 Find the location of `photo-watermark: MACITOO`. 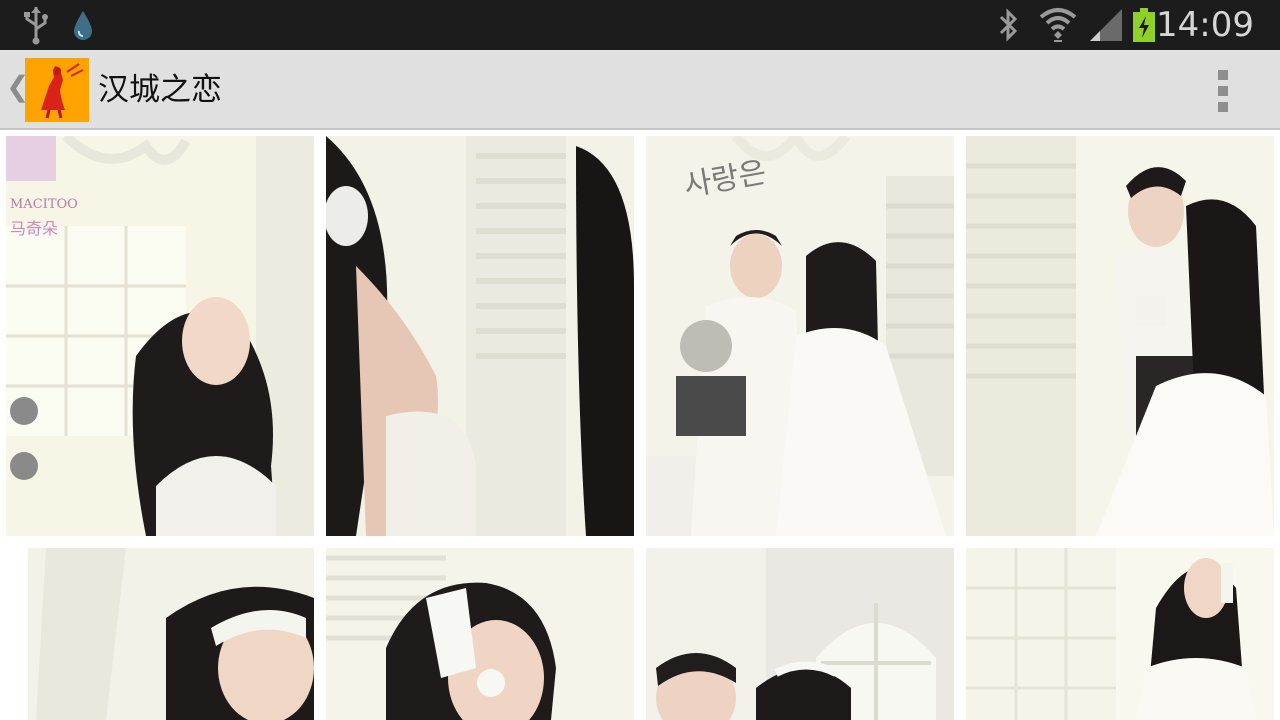

photo-watermark: MACITOO is located at coordinates (44, 204).